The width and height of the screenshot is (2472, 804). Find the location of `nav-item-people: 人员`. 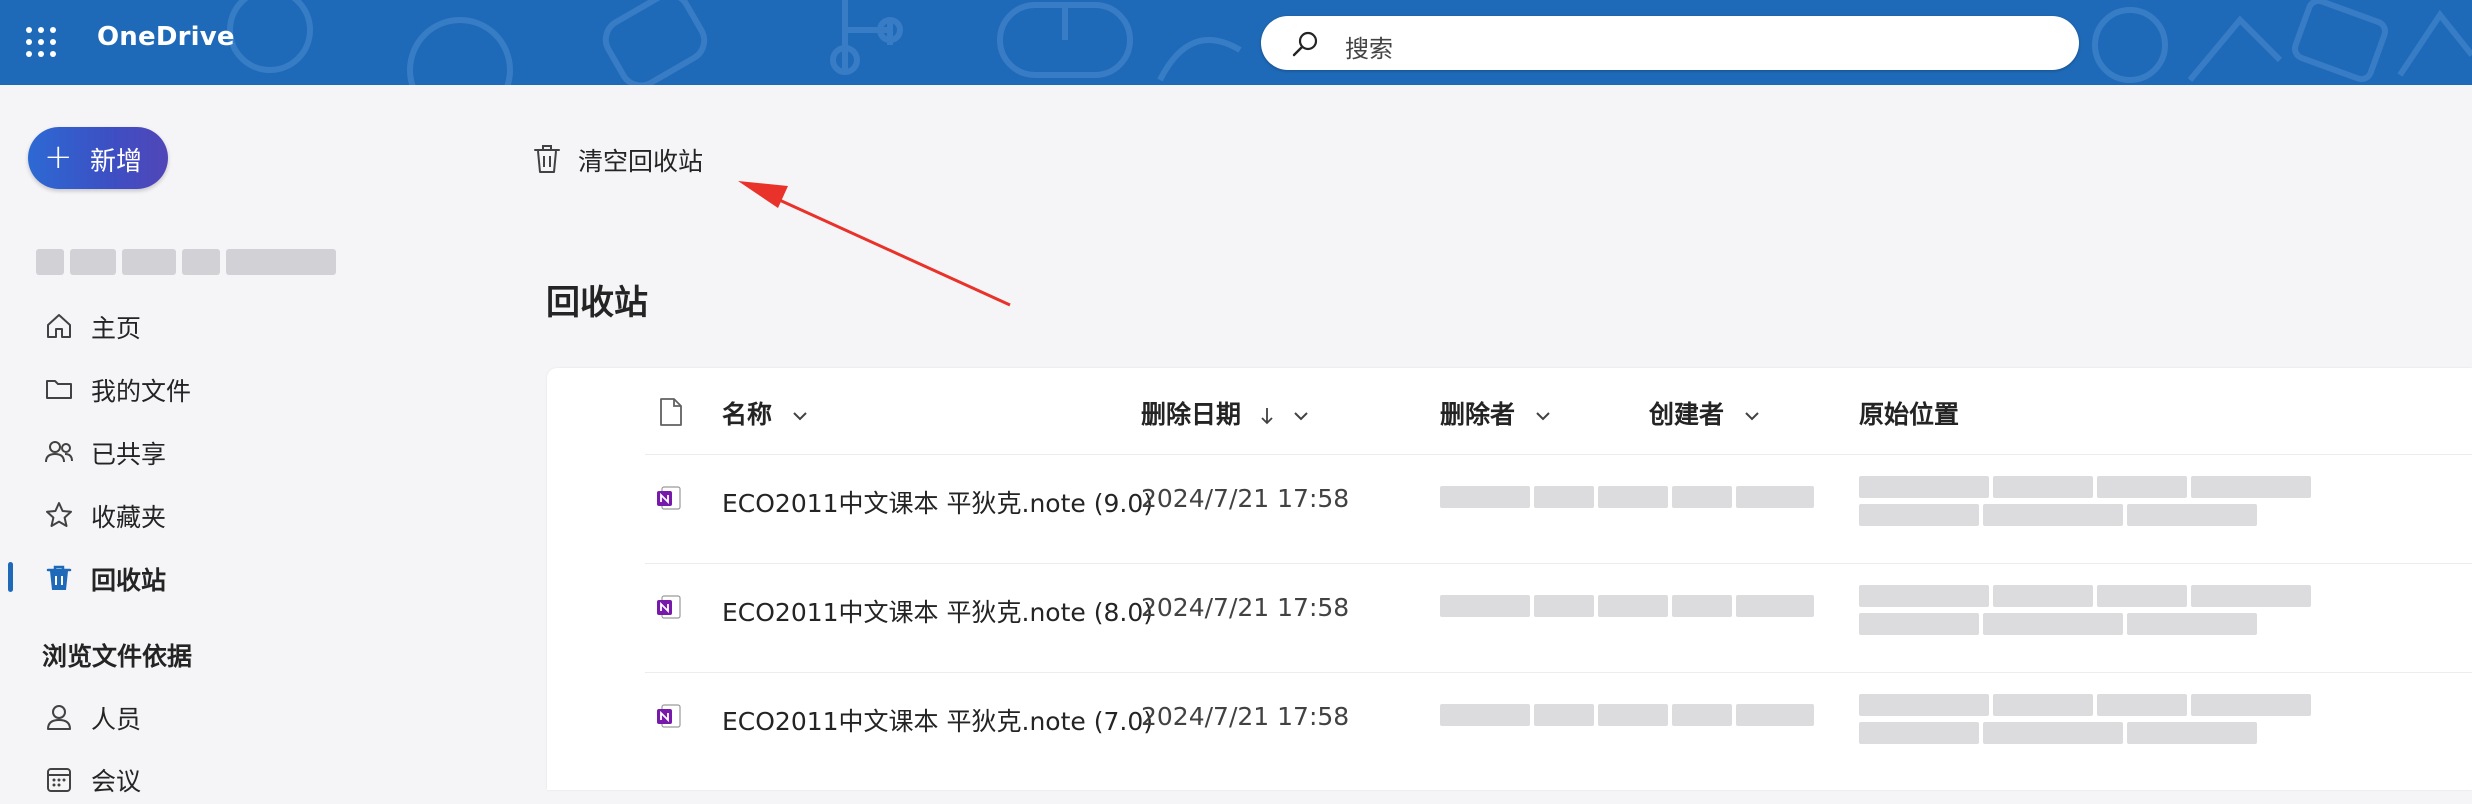

nav-item-people: 人员 is located at coordinates (260, 715).